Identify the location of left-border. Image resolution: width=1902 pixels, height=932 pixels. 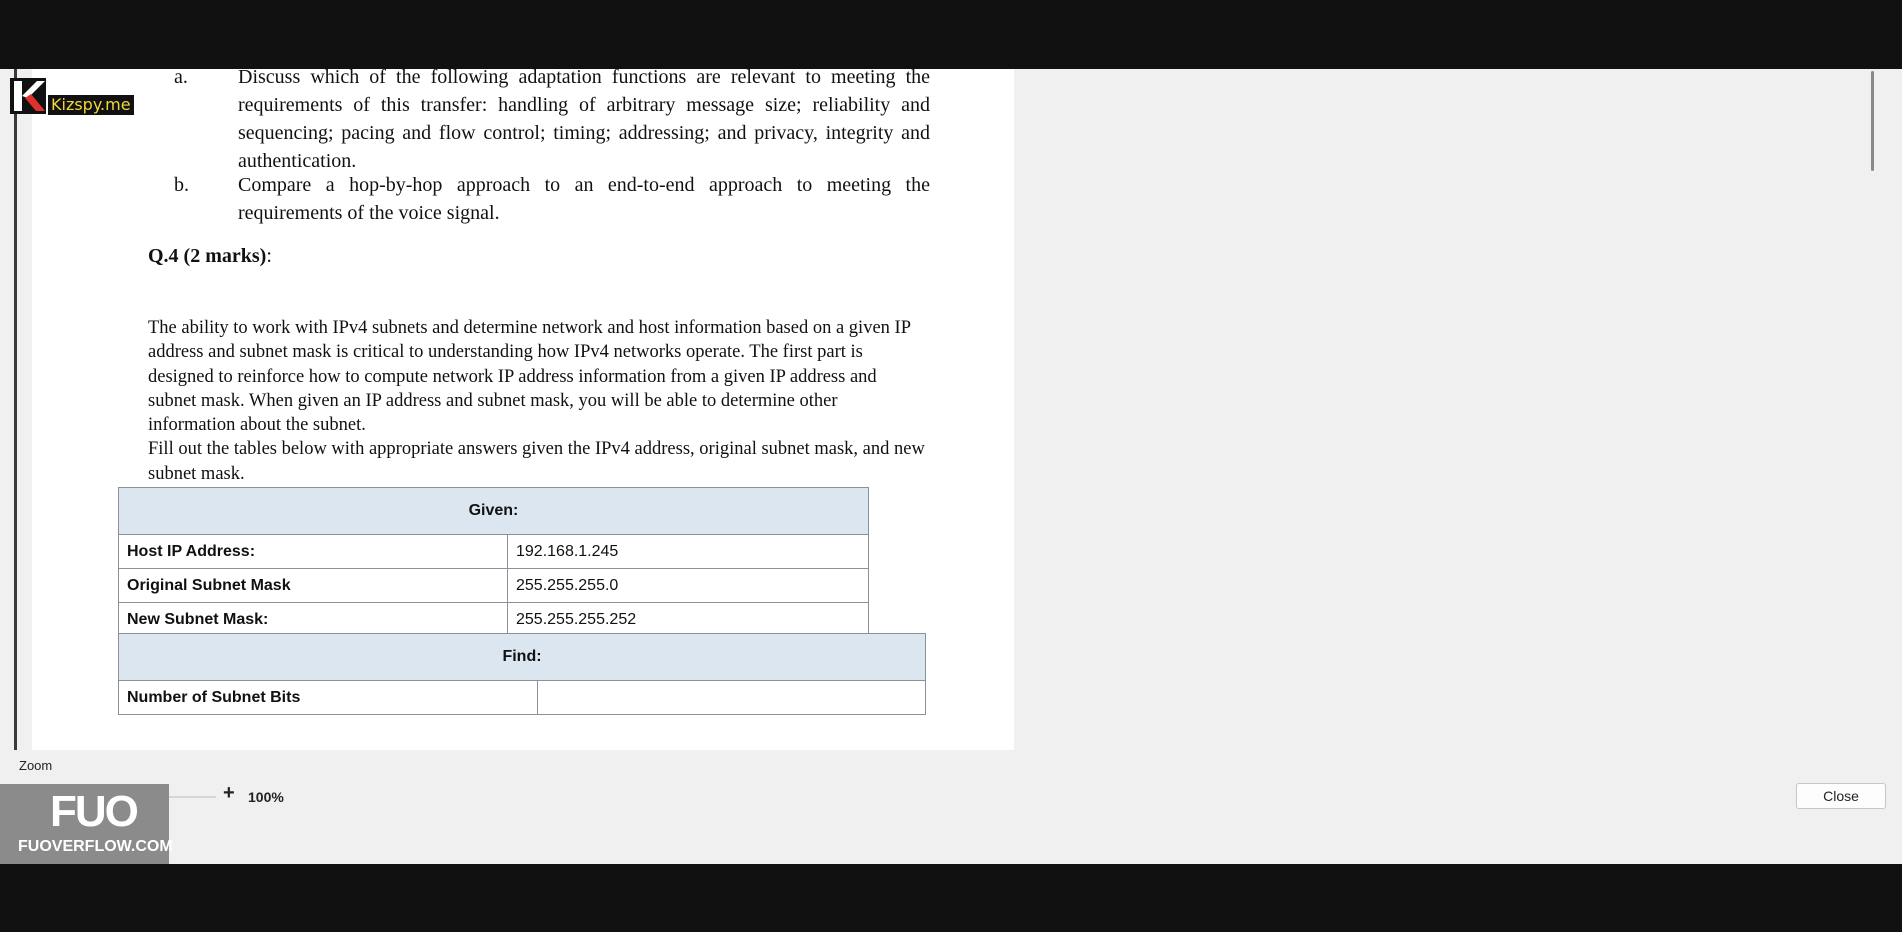
(15, 409).